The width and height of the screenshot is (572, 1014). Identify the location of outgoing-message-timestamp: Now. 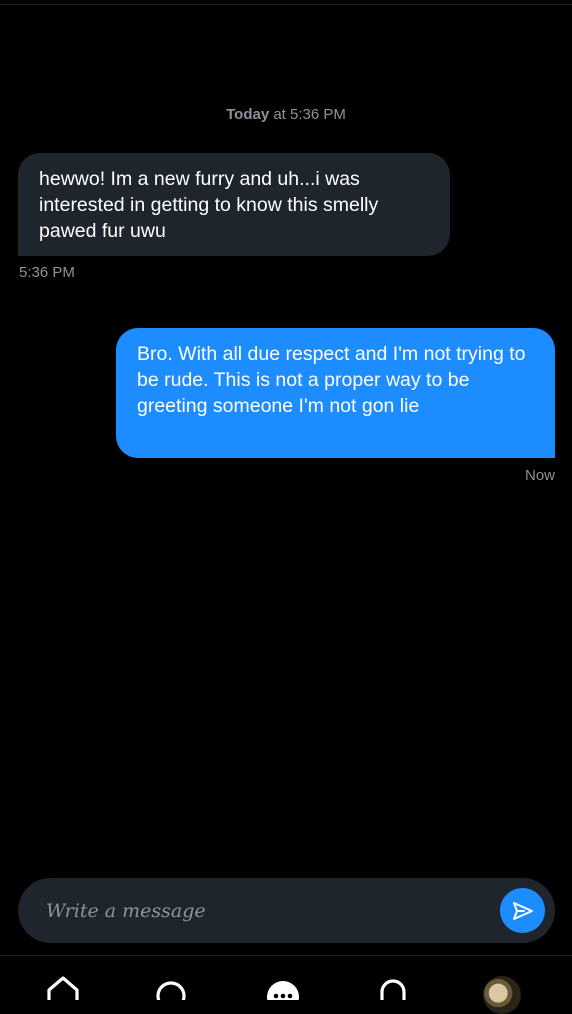
(539, 475).